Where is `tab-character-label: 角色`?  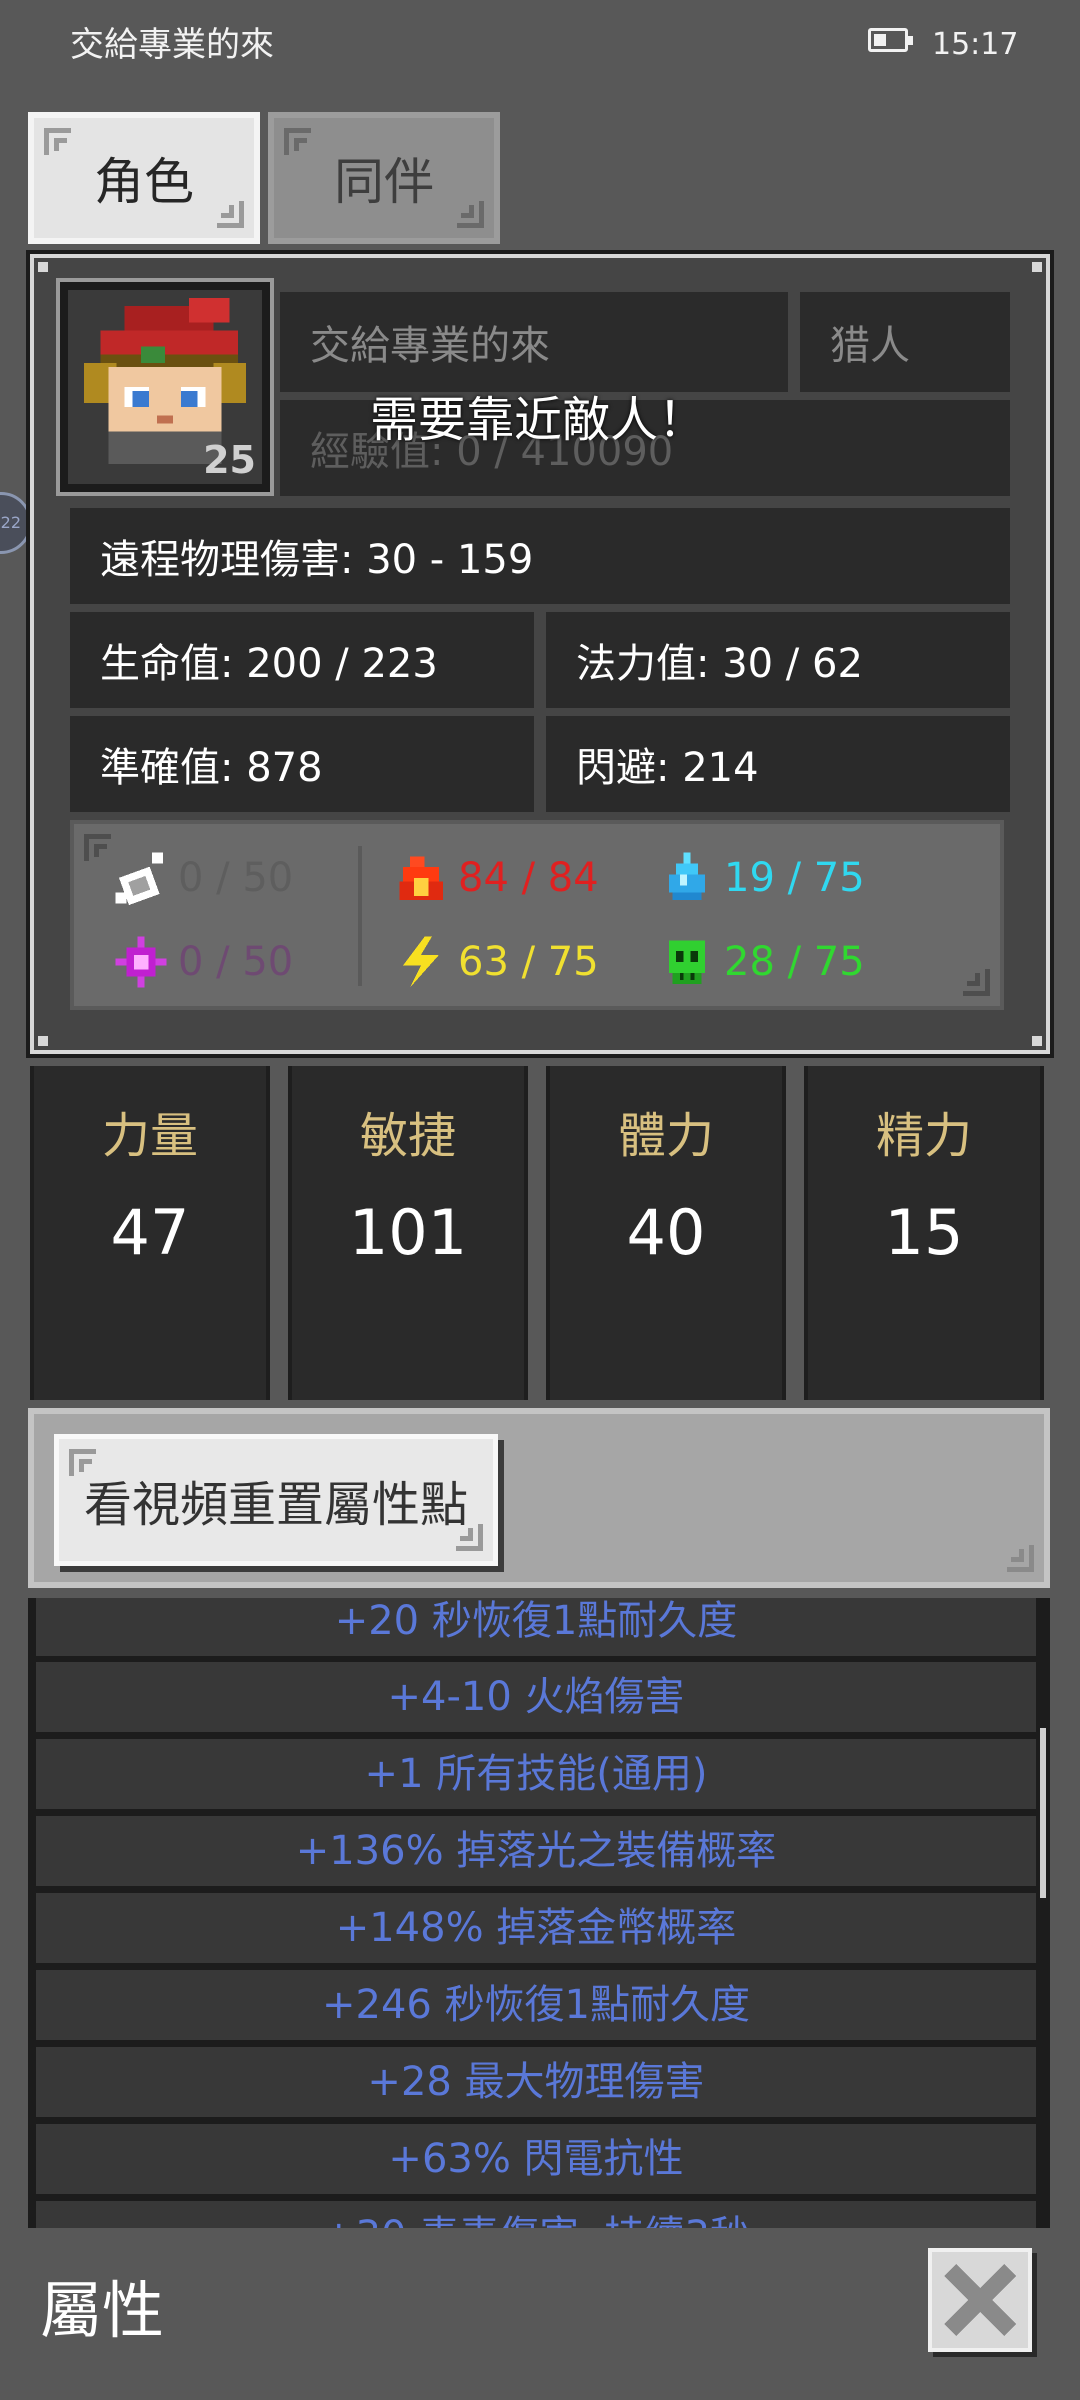 tab-character-label: 角色 is located at coordinates (144, 182).